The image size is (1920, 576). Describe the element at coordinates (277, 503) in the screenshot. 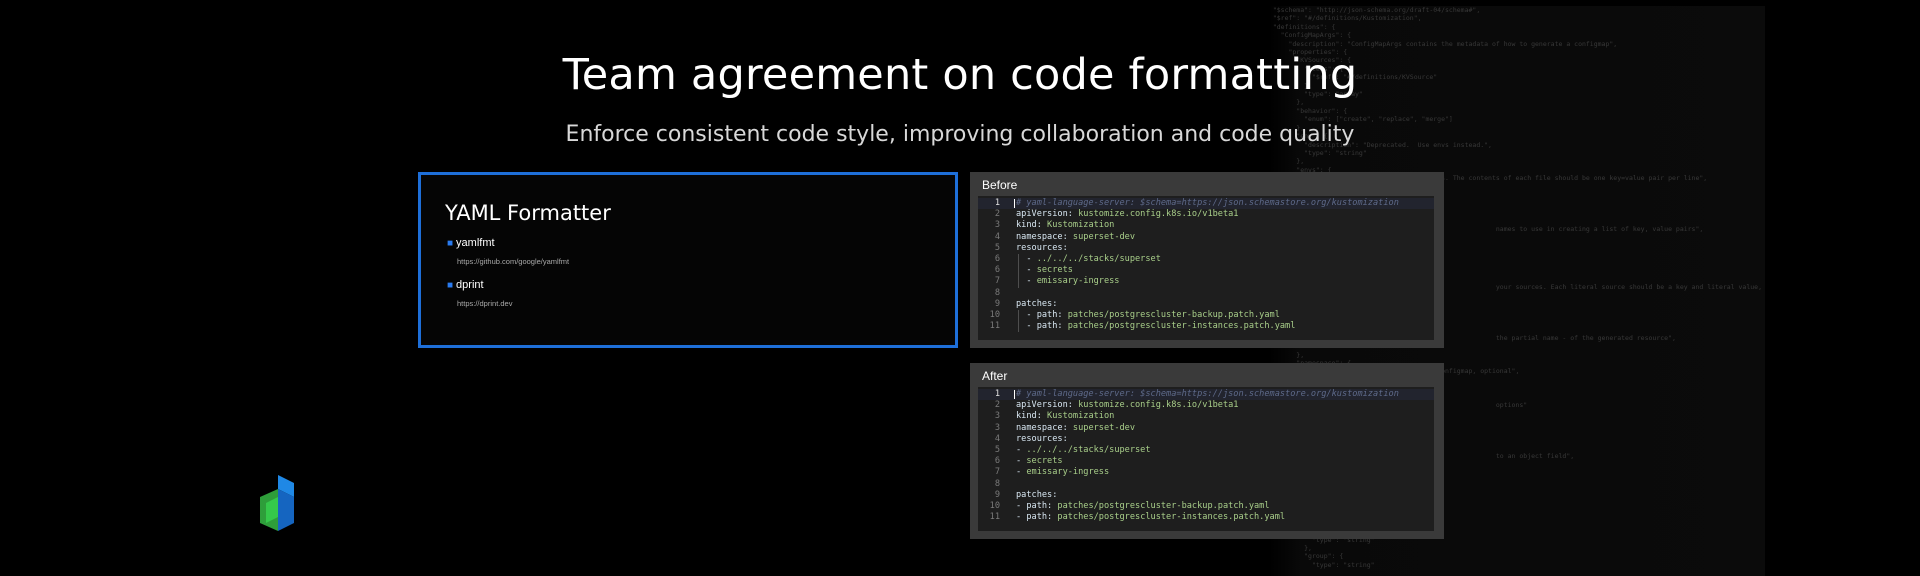

I see `company-logo-icon` at that location.